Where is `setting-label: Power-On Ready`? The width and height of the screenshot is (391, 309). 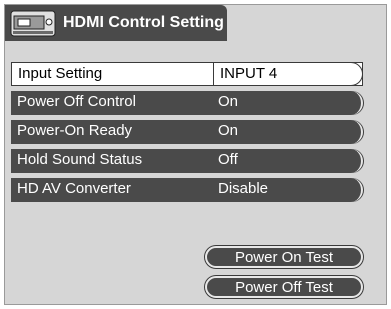
setting-label: Power-On Ready is located at coordinates (75, 130).